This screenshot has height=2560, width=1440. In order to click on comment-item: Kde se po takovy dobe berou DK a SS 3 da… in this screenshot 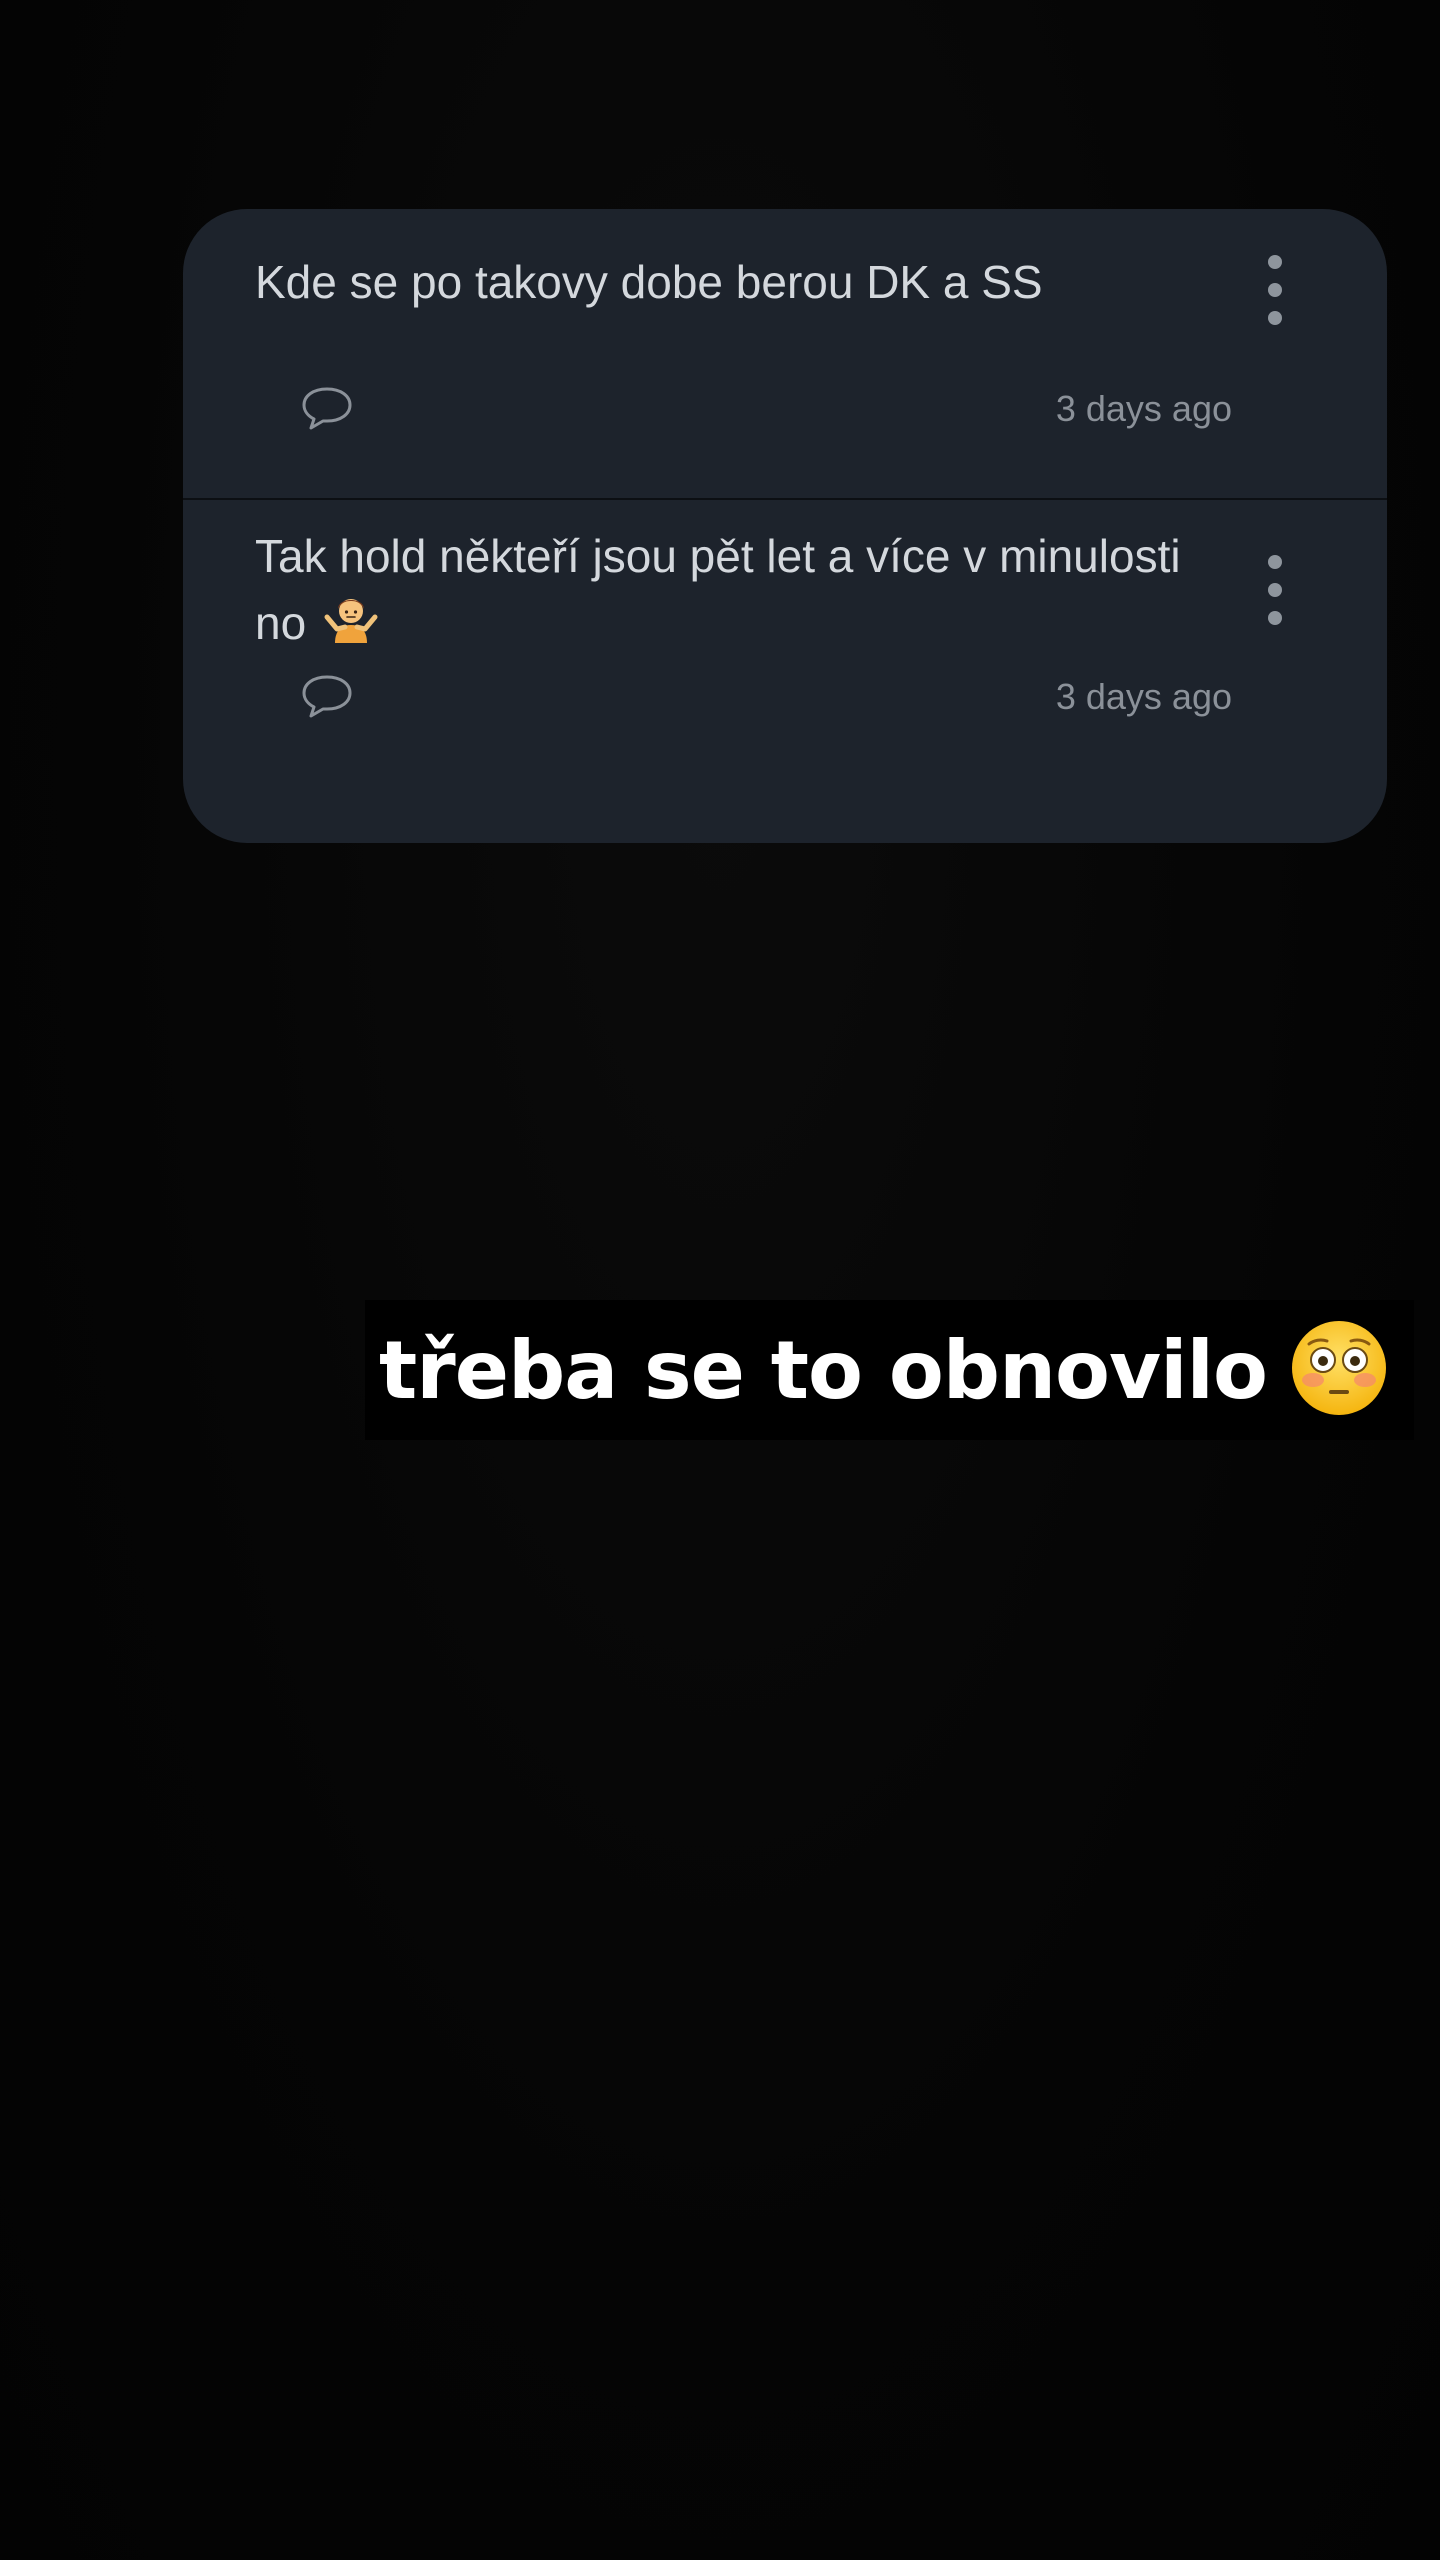, I will do `click(785, 353)`.